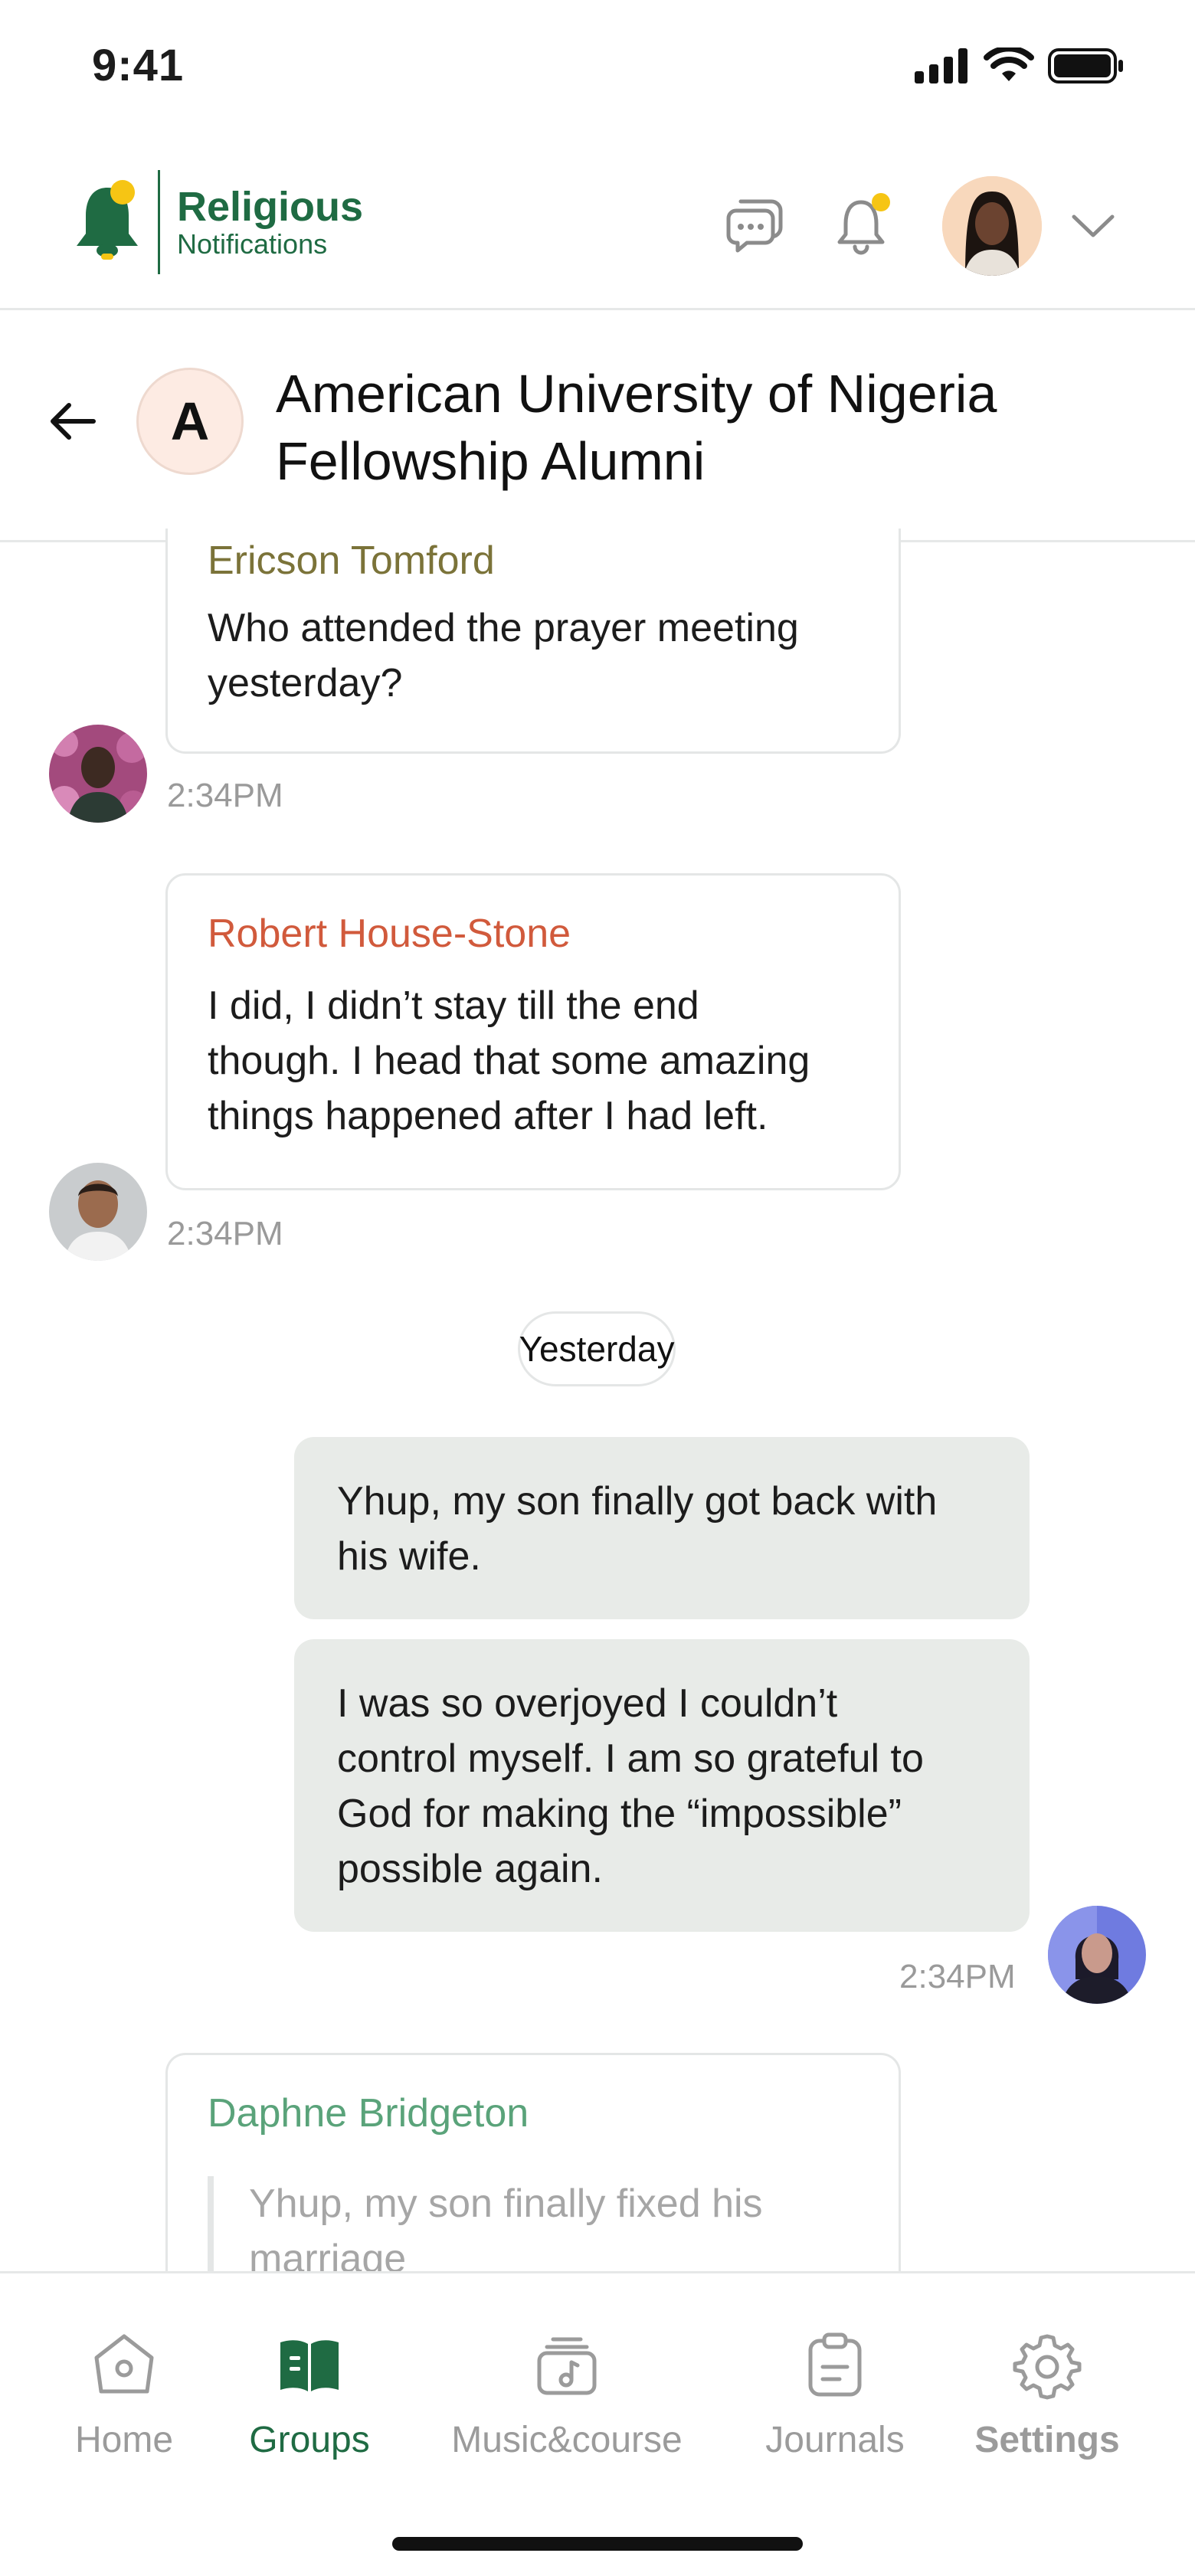  I want to click on sender-name: Robert House-Stone, so click(390, 934).